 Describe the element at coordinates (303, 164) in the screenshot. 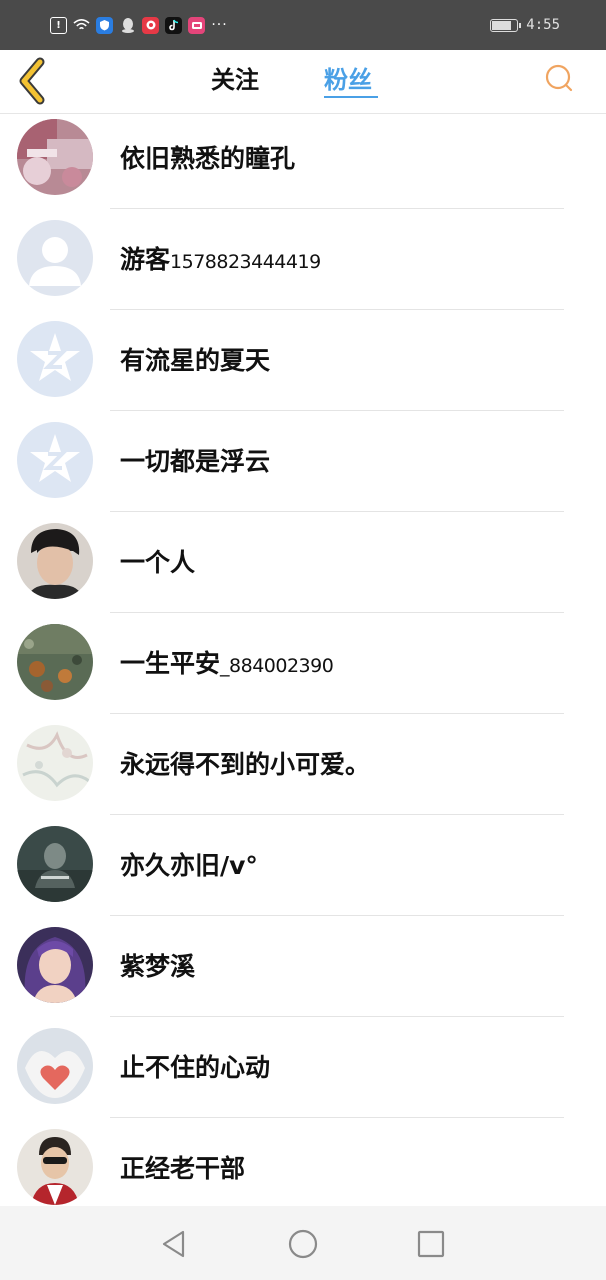

I see `list-item: 依旧熟悉的瞳孔` at that location.